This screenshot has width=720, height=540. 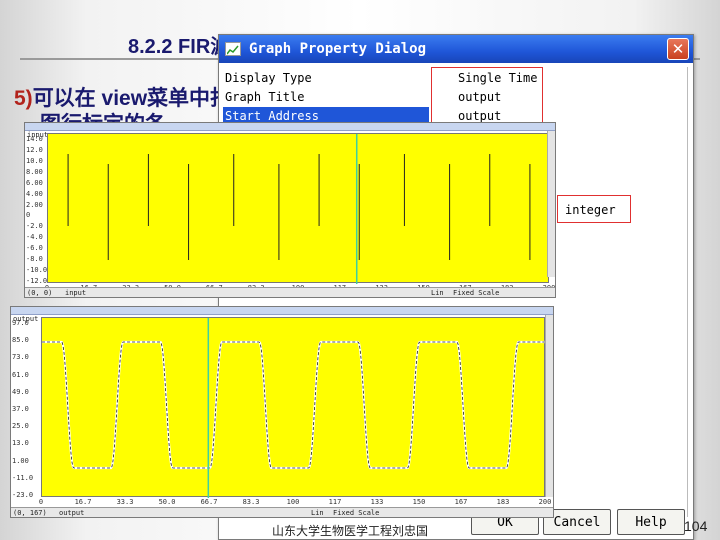 I want to click on x-tick-label: 16.7, so click(x=83, y=502).